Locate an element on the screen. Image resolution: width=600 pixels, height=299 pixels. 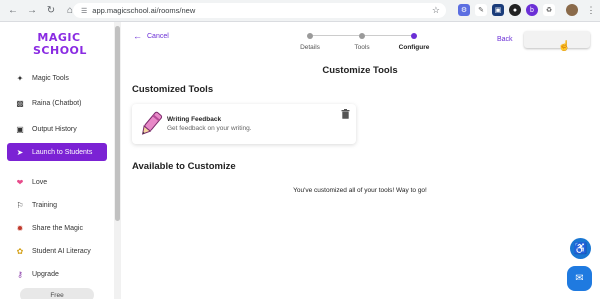
accessibility-icon: ♿ is located at coordinates (580, 248).